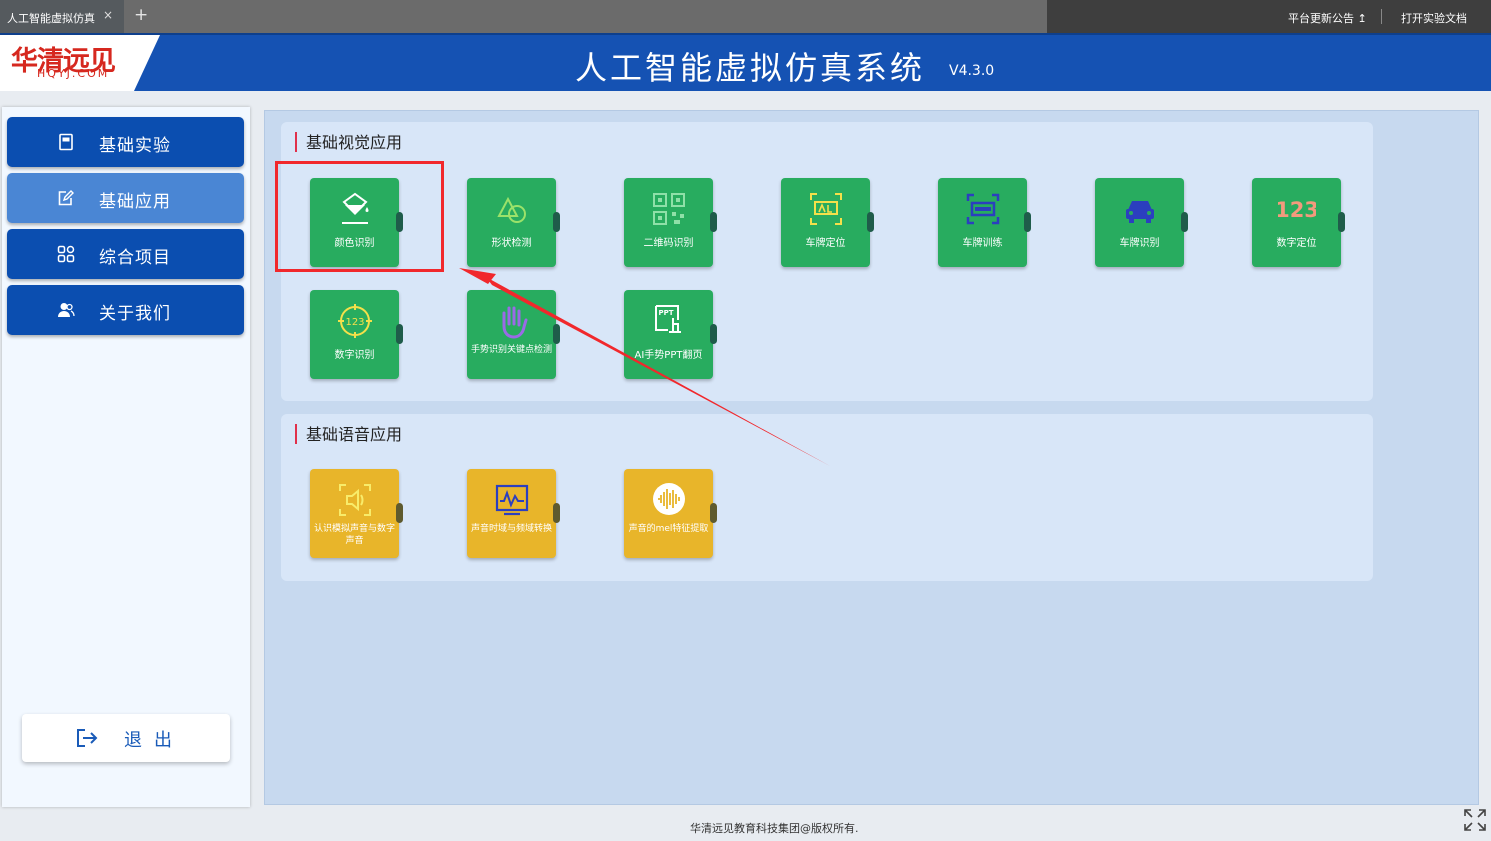  I want to click on users-icon, so click(66, 310).